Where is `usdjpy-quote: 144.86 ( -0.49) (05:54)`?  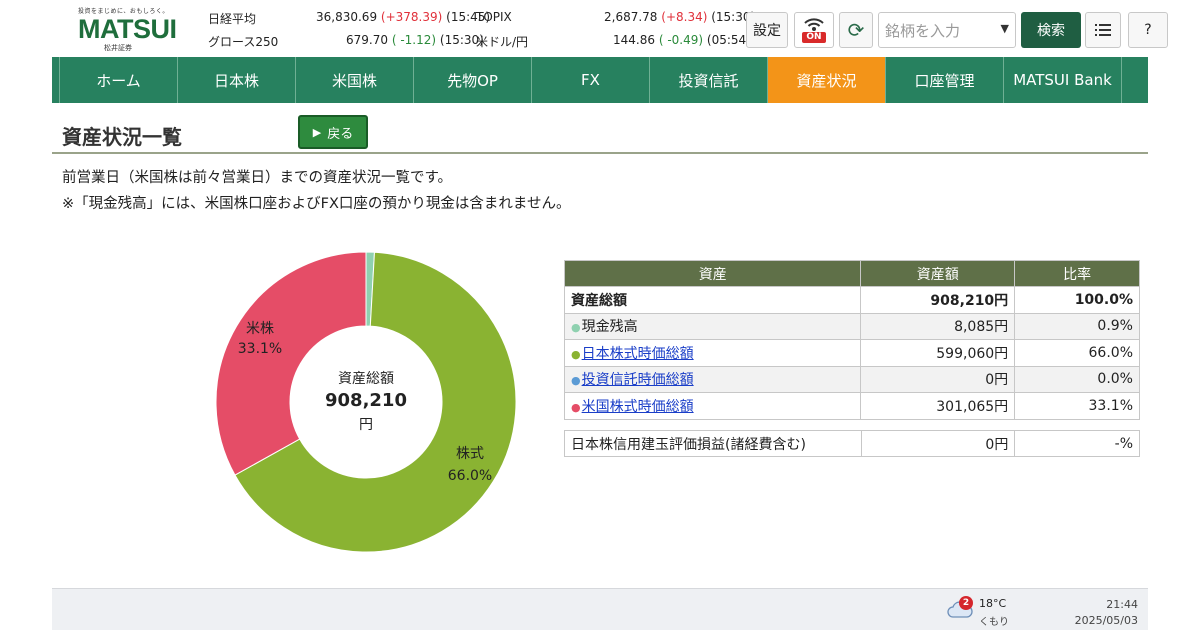 usdjpy-quote: 144.86 ( -0.49) (05:54) is located at coordinates (682, 40).